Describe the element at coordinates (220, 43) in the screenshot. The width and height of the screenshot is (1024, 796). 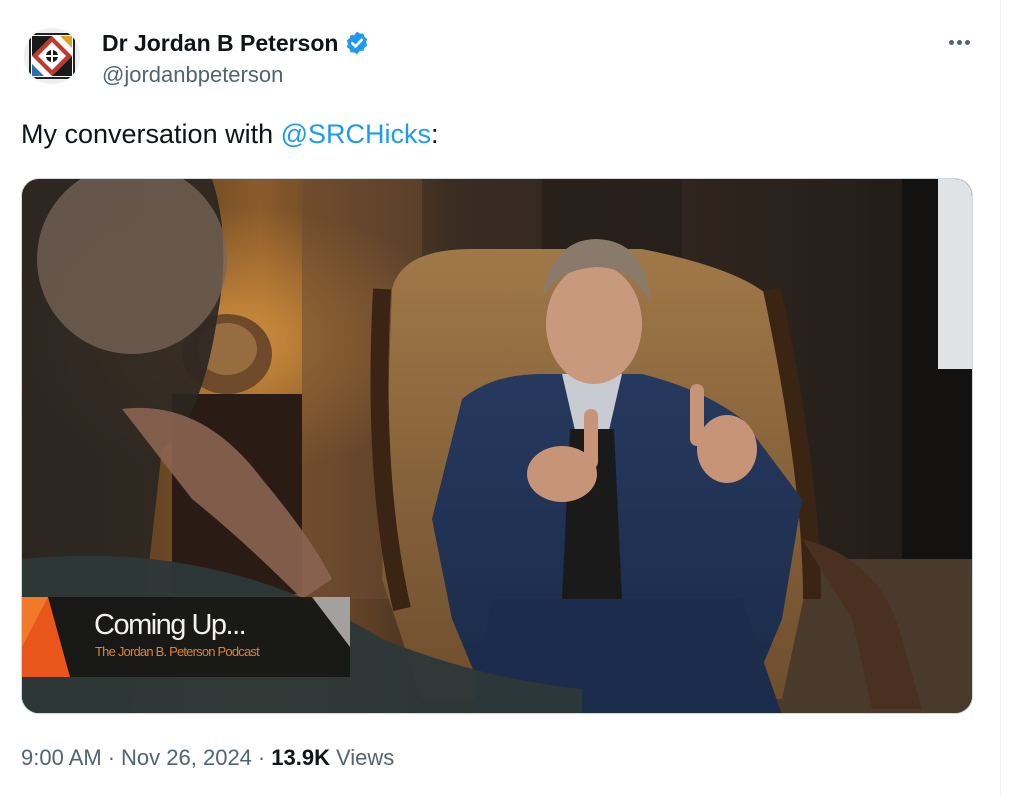
I see `author-display-name: Dr Jordan B Peterson` at that location.